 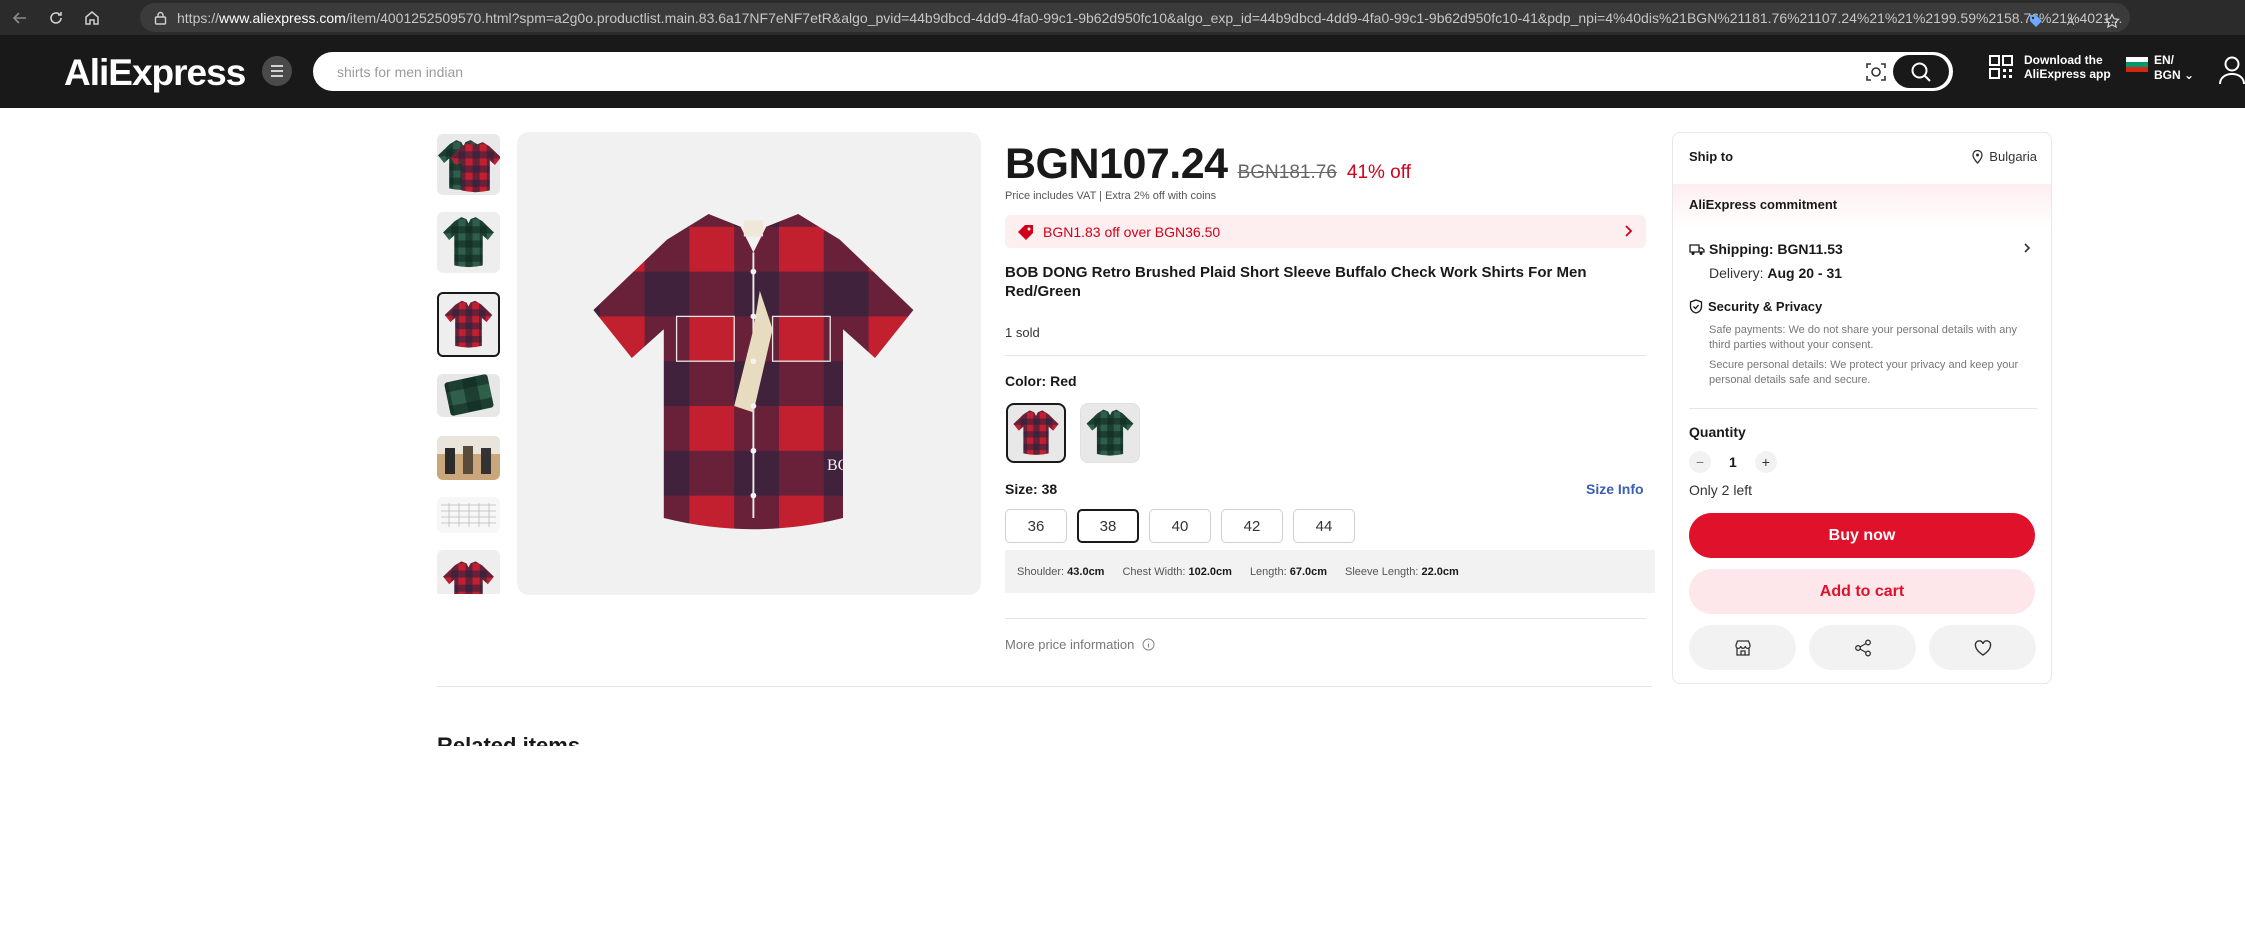 What do you see at coordinates (1087, 71) in the screenshot?
I see `search-input` at bounding box center [1087, 71].